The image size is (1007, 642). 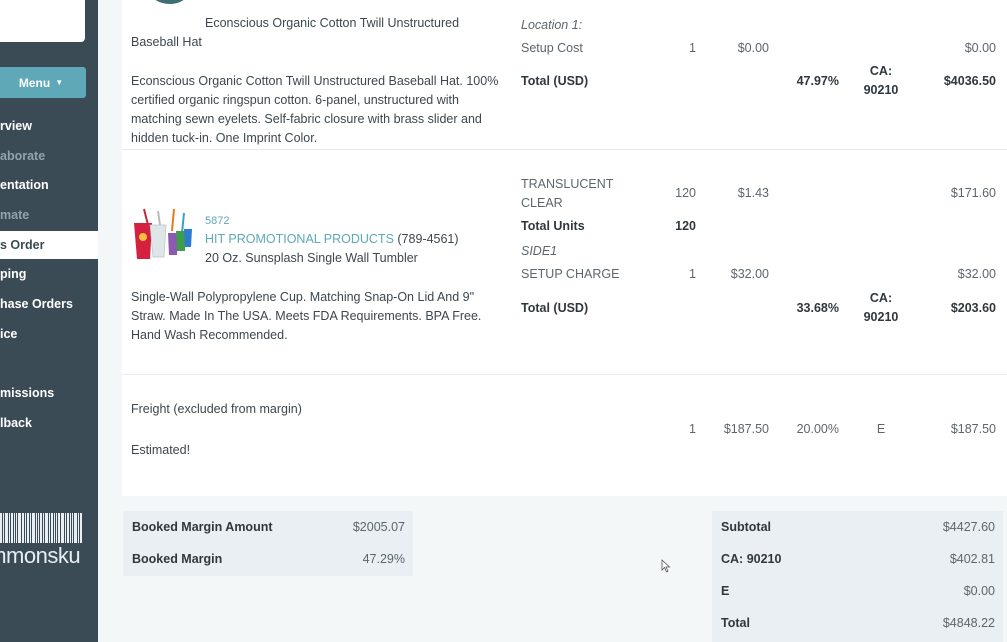 I want to click on sidebar-item-shipping: ping, so click(x=49, y=274).